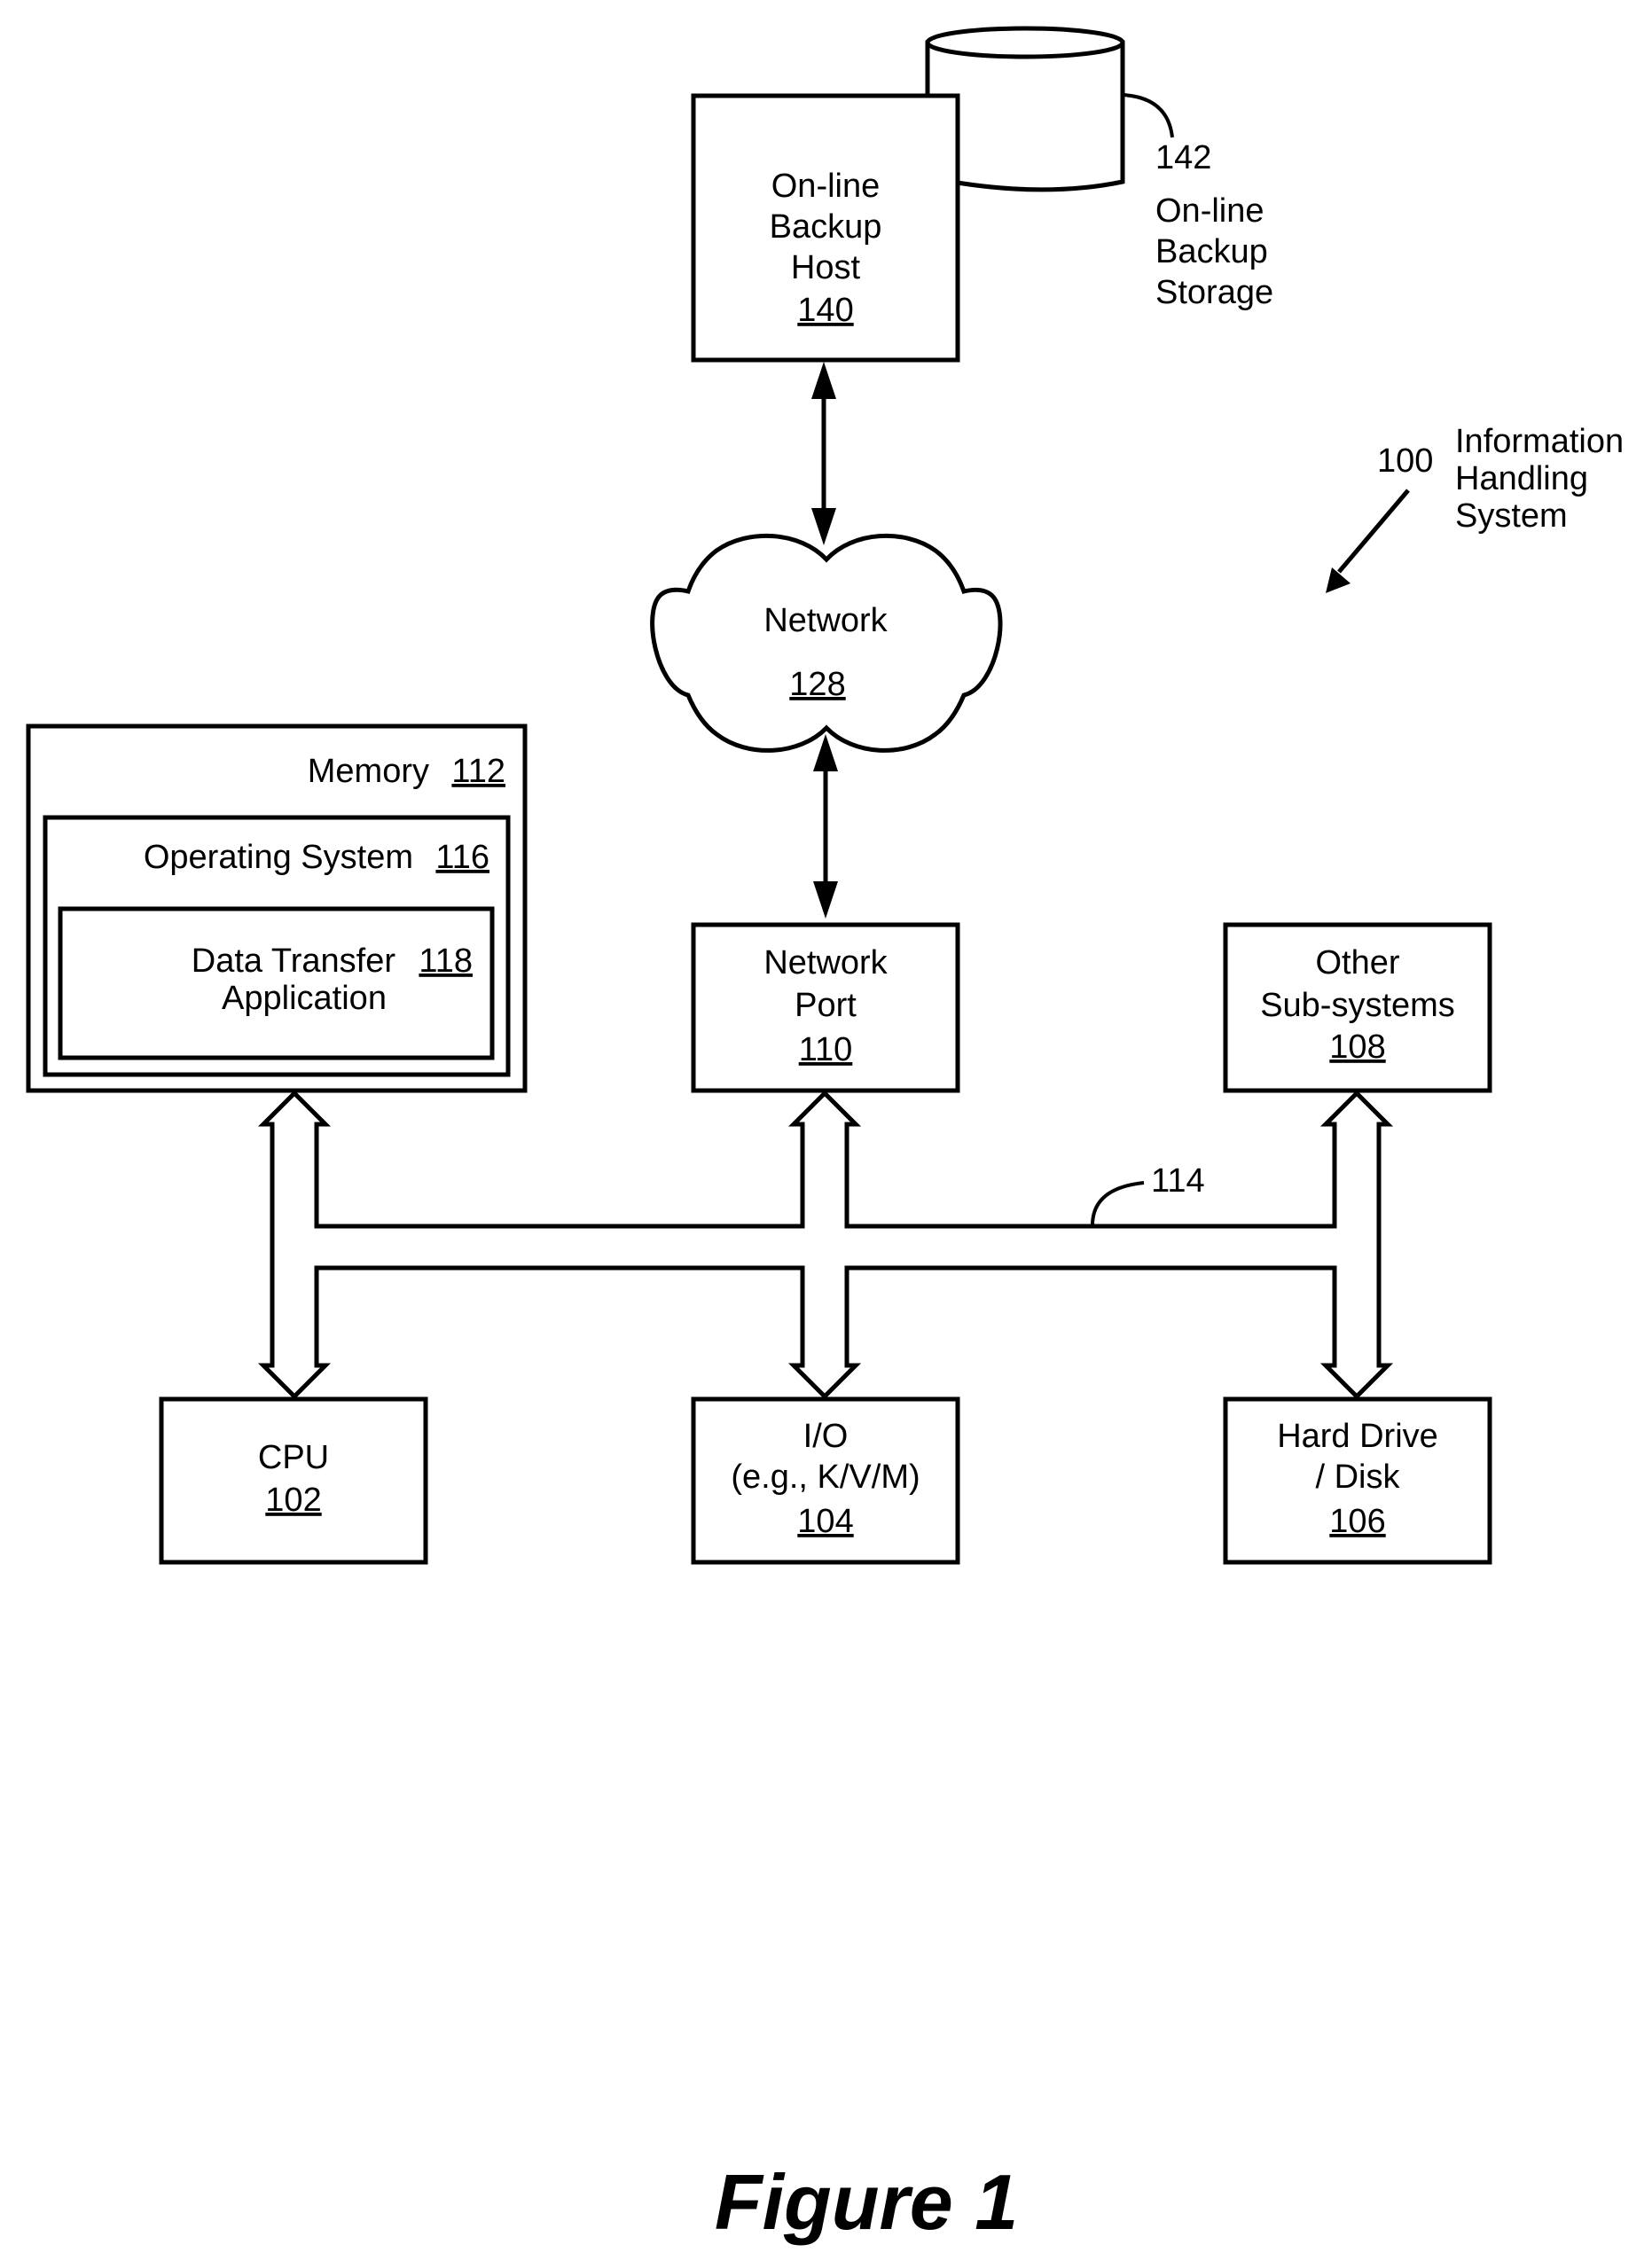 This screenshot has width=1652, height=2268. What do you see at coordinates (825, 826) in the screenshot?
I see `network-port-arrow` at bounding box center [825, 826].